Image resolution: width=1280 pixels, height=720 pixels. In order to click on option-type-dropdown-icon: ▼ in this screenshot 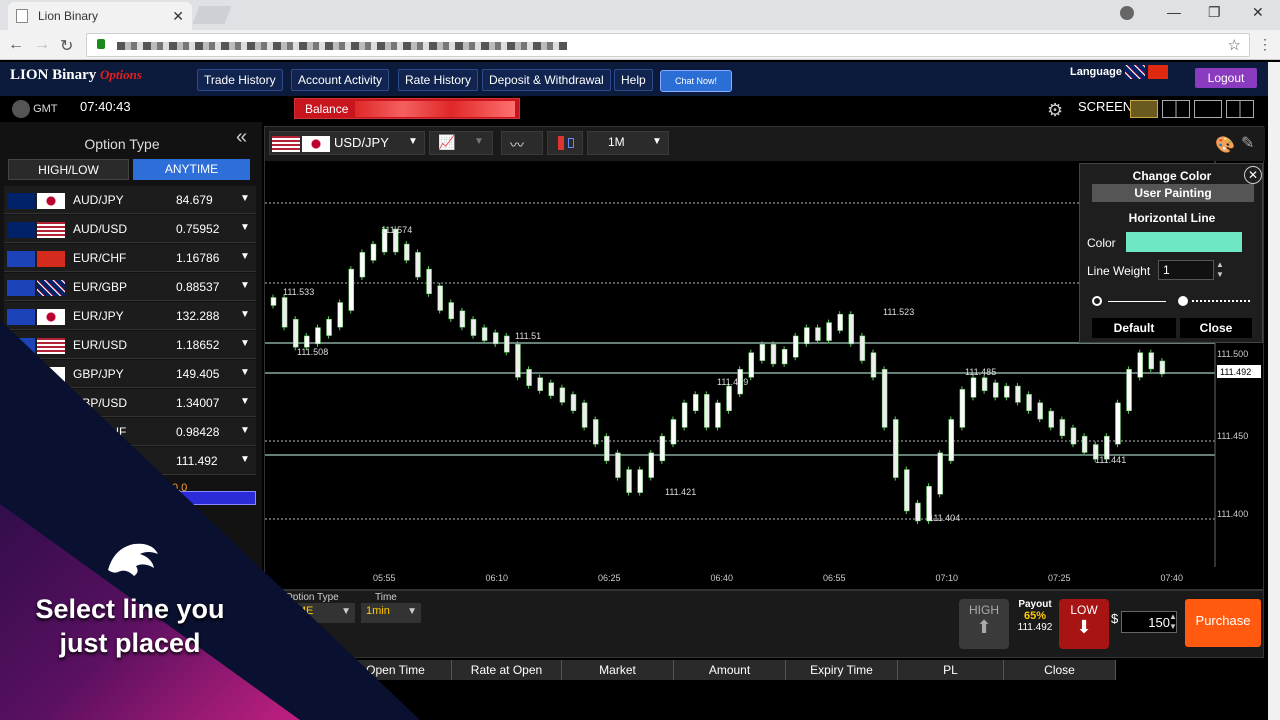, I will do `click(346, 611)`.